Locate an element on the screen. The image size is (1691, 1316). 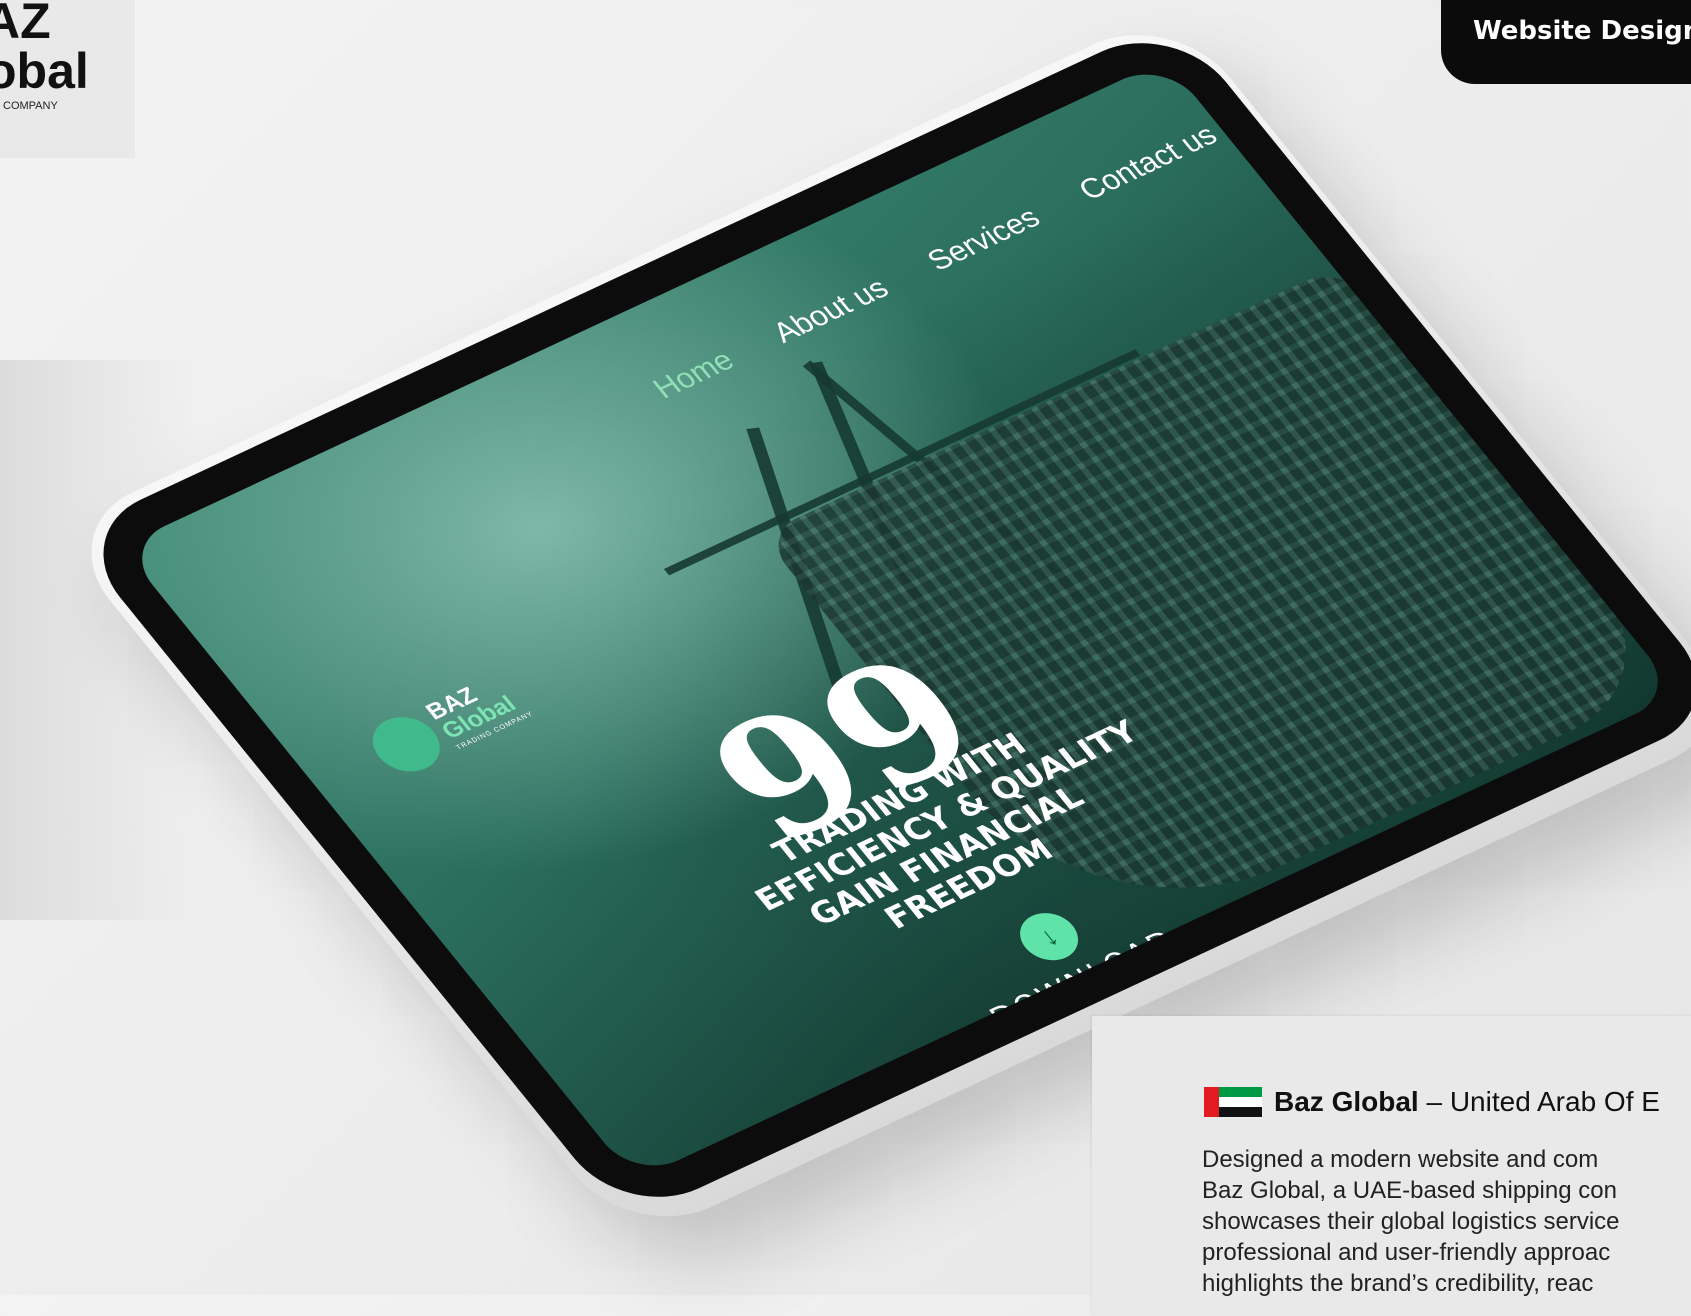
nav-home: Home is located at coordinates (694, 375).